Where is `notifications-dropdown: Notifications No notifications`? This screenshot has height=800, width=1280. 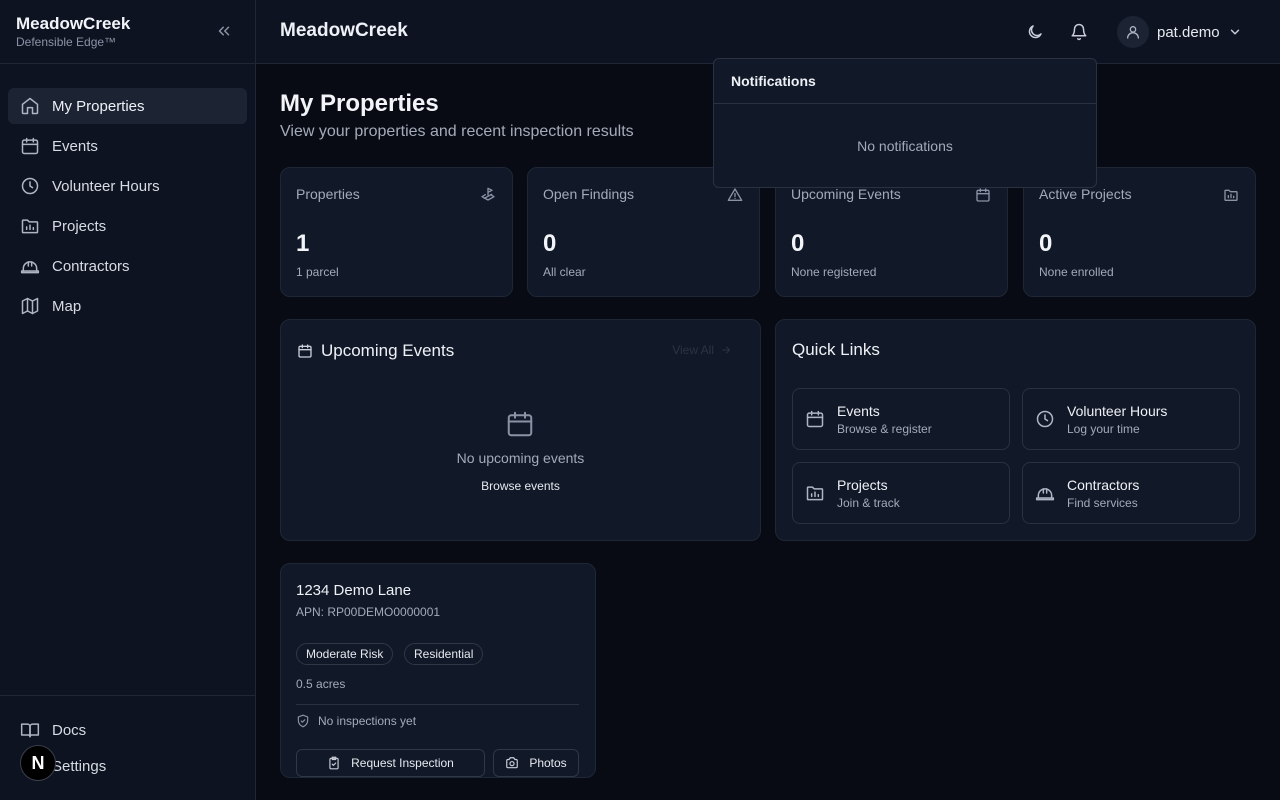
notifications-dropdown: Notifications No notifications is located at coordinates (905, 123).